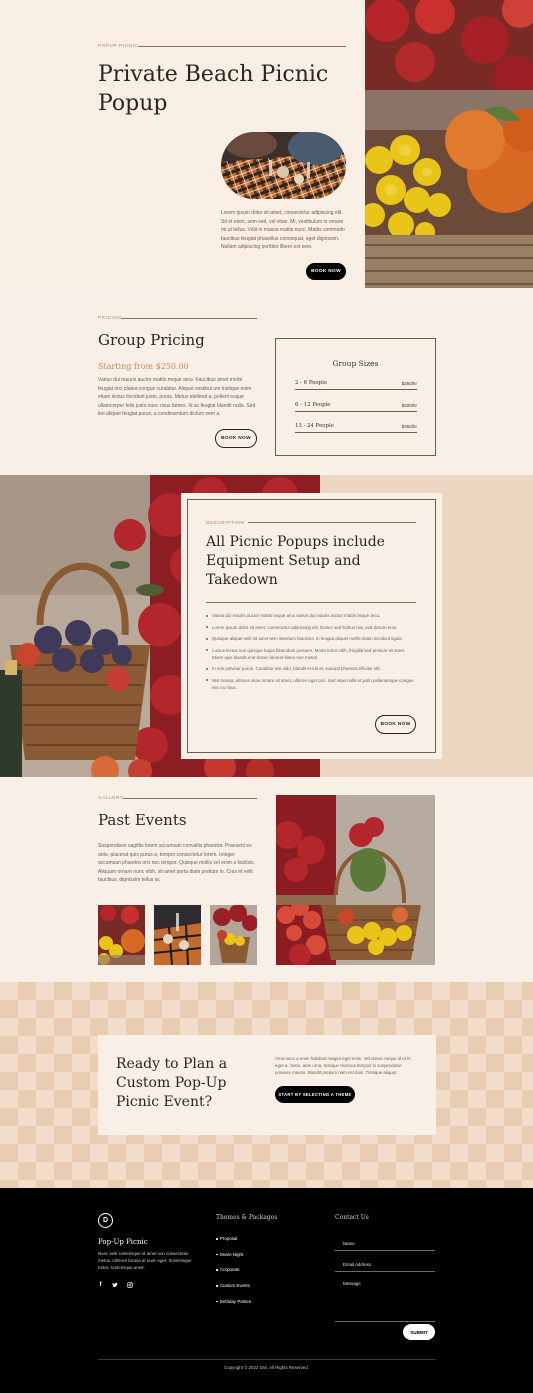 The image size is (533, 1393). Describe the element at coordinates (409, 426) in the screenshot. I see `size-price: $450/hr` at that location.